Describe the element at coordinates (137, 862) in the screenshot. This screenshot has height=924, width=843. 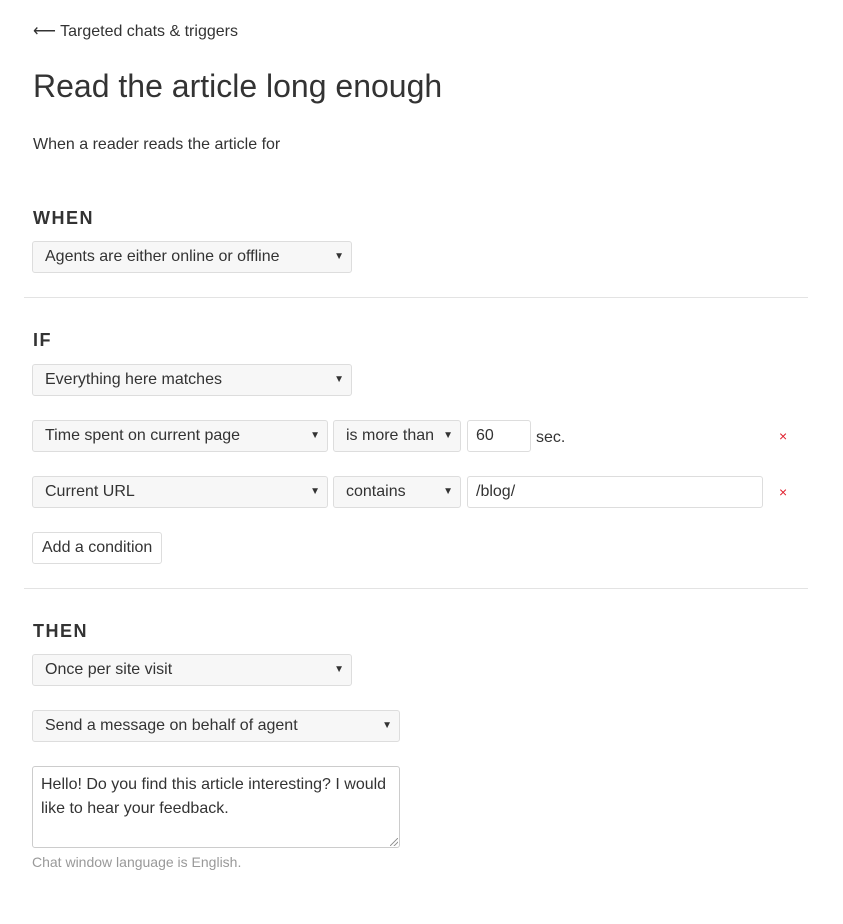
I see `language-hint: Chat window language is English.` at that location.